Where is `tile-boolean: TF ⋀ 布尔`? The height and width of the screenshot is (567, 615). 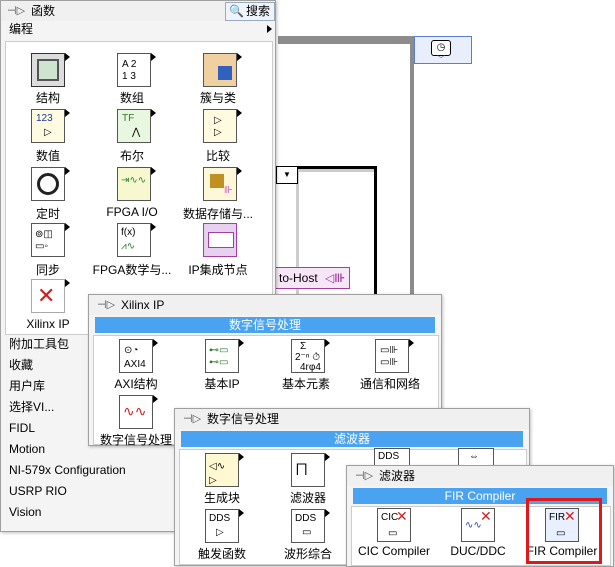 tile-boolean: TF ⋀ 布尔 is located at coordinates (132, 134).